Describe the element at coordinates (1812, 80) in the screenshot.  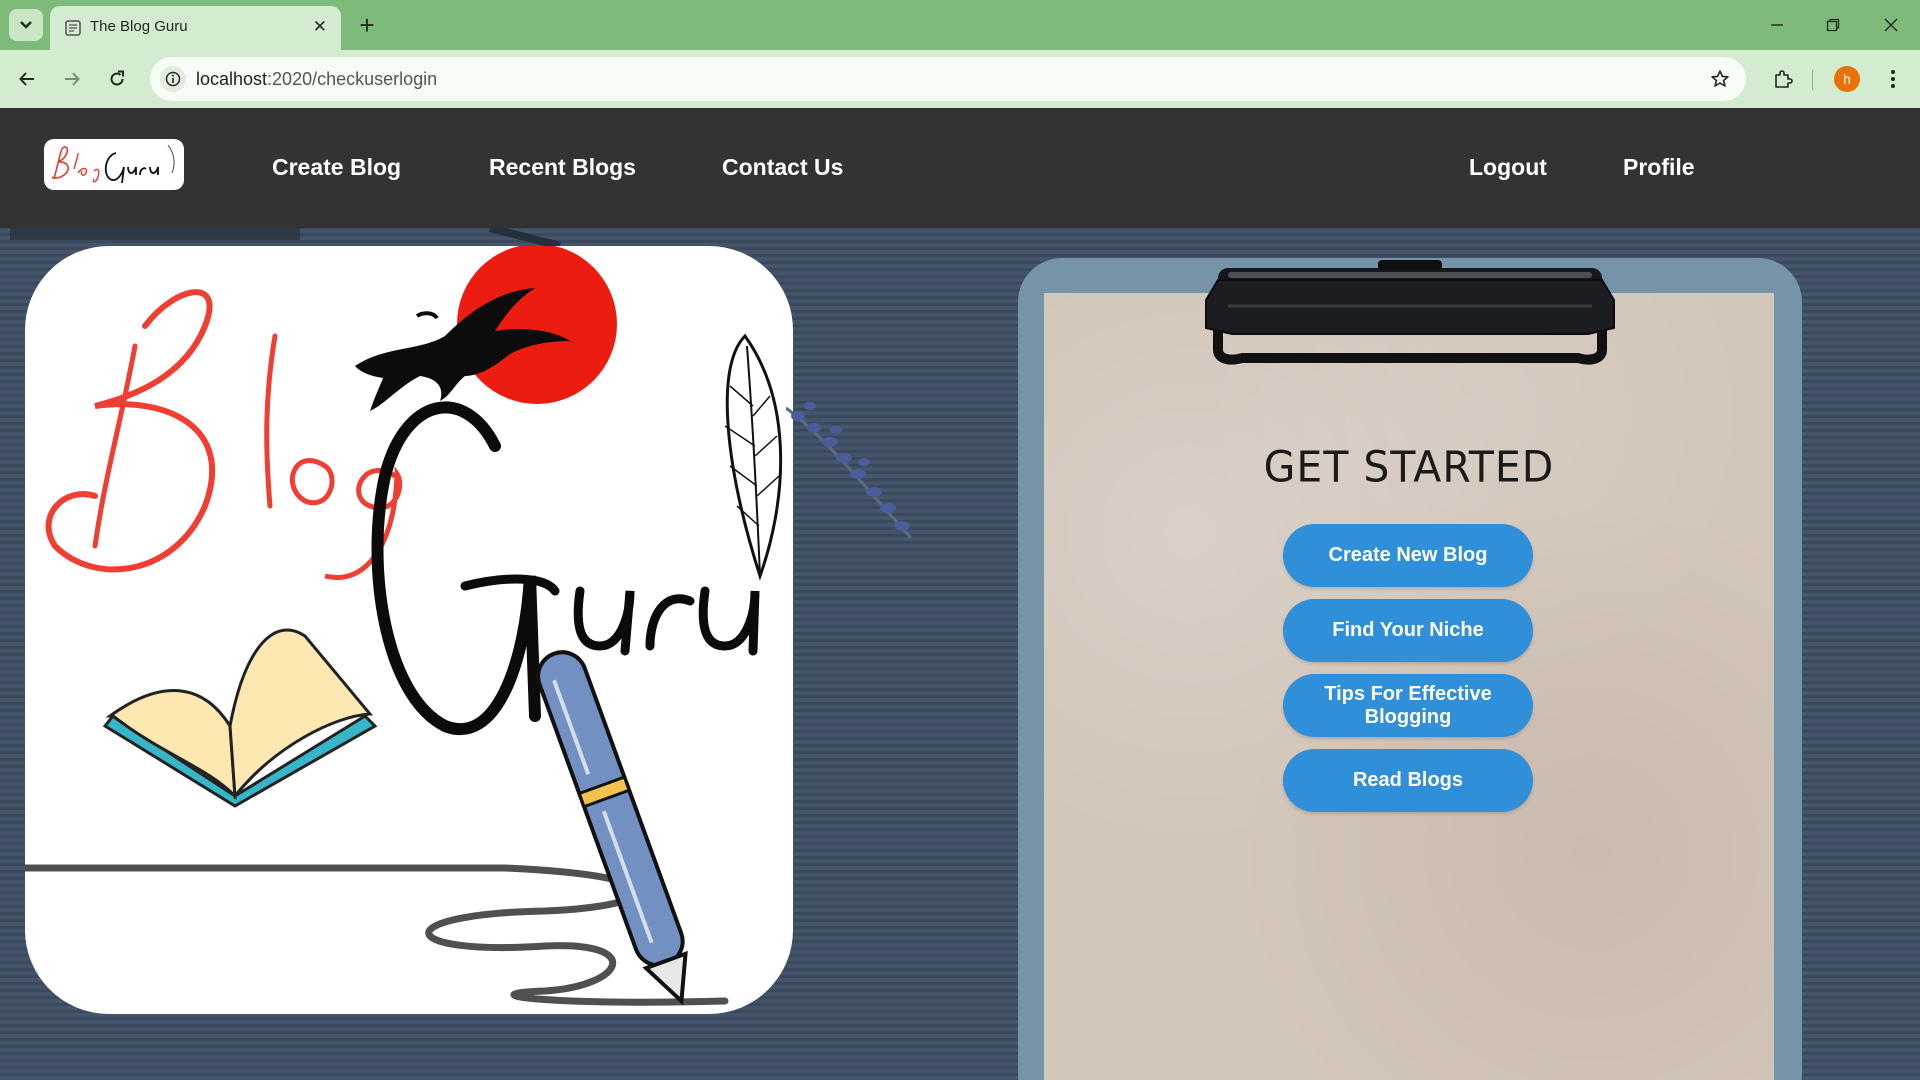
I see `toolbar-divider` at that location.